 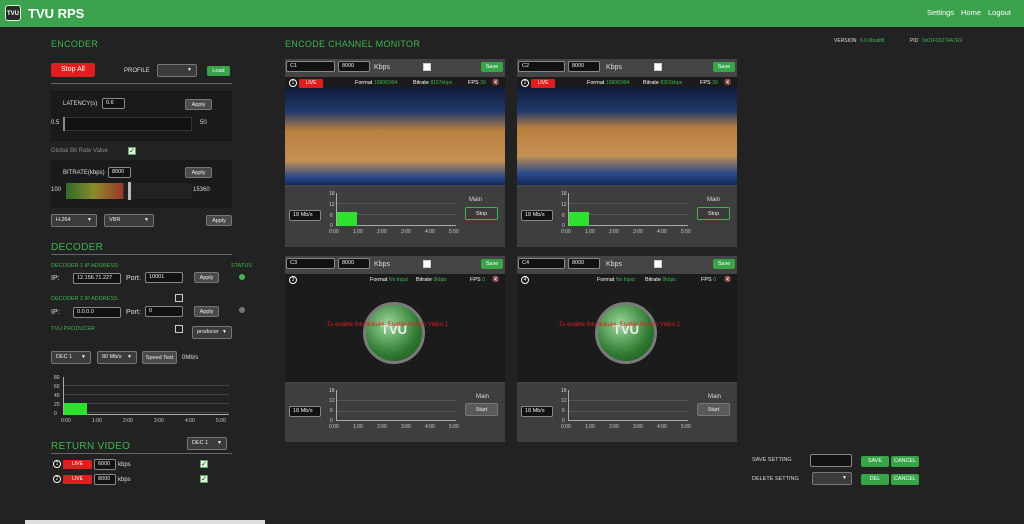 What do you see at coordinates (310, 66) in the screenshot?
I see `channel-name-input: C1` at bounding box center [310, 66].